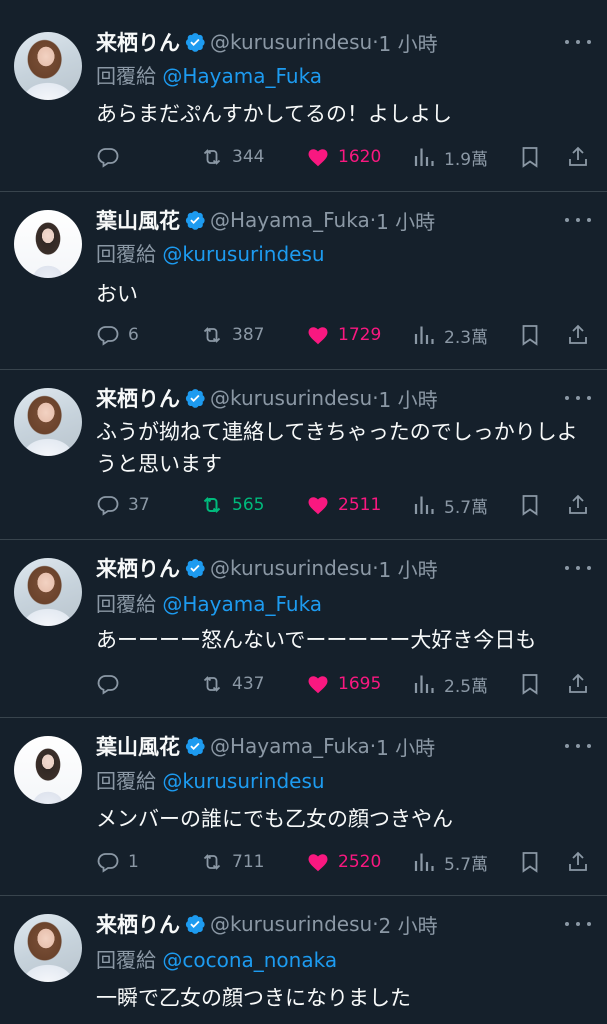 The image size is (607, 1024). What do you see at coordinates (232, 505) in the screenshot?
I see `retweet-button: 565` at bounding box center [232, 505].